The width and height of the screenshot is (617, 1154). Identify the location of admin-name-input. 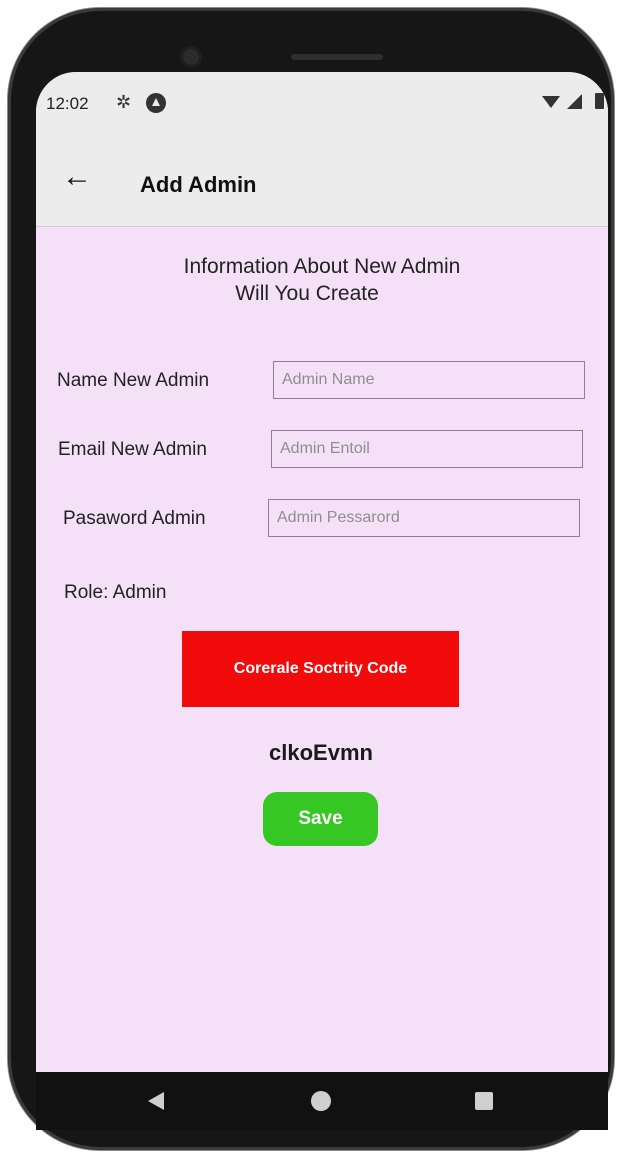
(429, 380).